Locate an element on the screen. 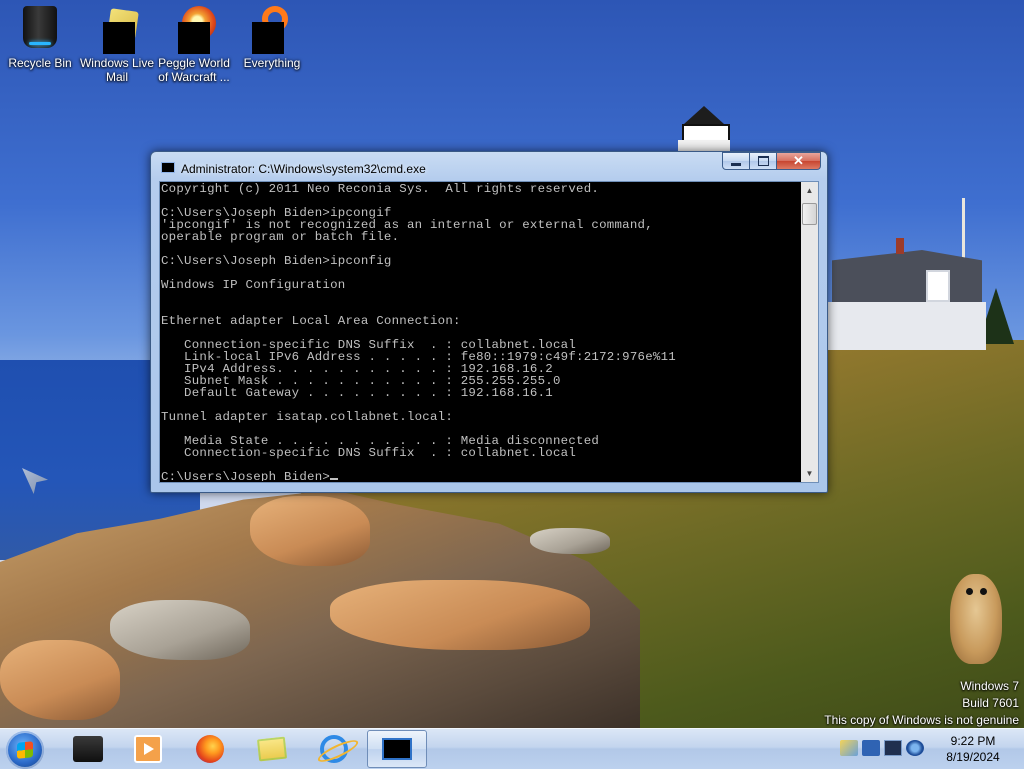  desktop-icon-label: Recycle Bin is located at coordinates (40, 63).